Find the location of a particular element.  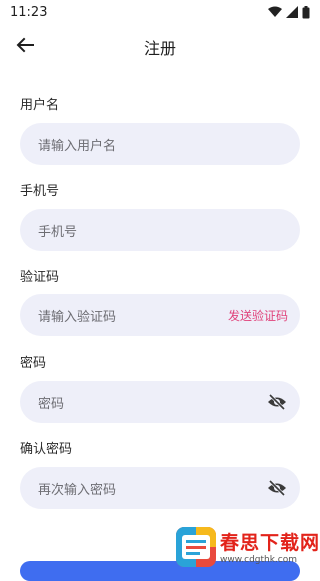

page-title: 注册 is located at coordinates (159, 48).